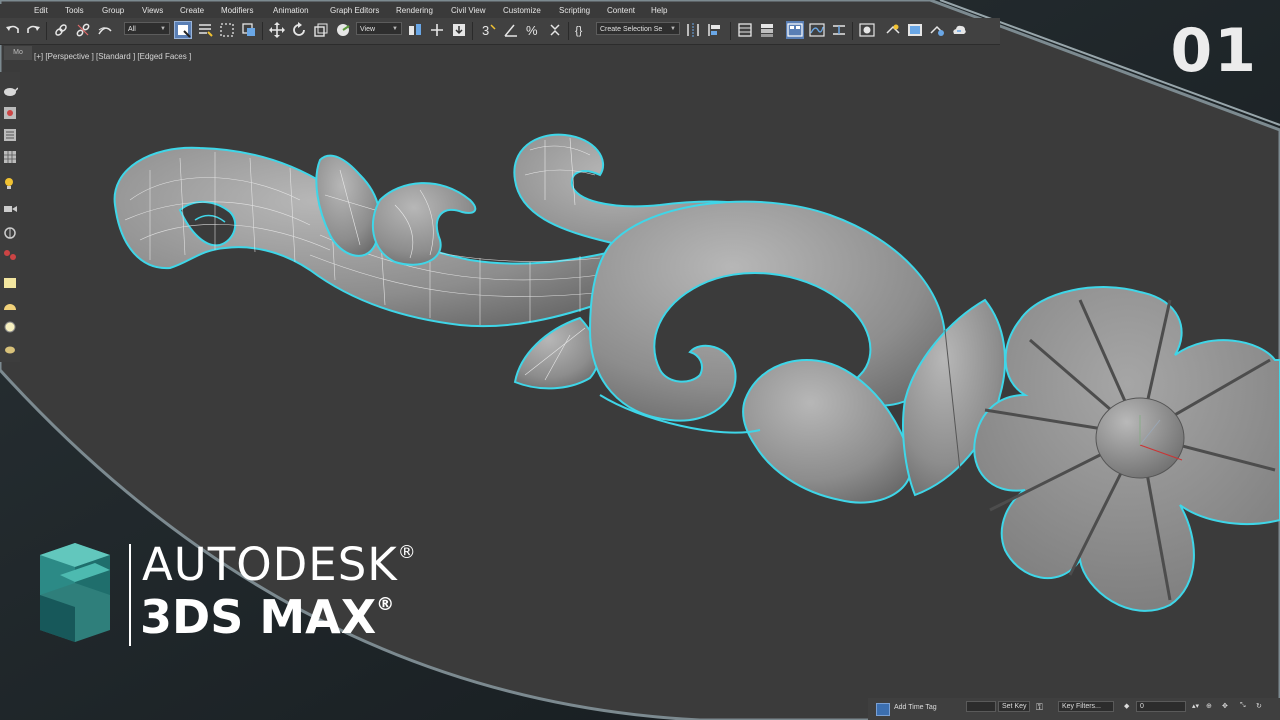 This screenshot has height=720, width=1280. What do you see at coordinates (105, 30) in the screenshot?
I see `bind-space-warp-icon` at bounding box center [105, 30].